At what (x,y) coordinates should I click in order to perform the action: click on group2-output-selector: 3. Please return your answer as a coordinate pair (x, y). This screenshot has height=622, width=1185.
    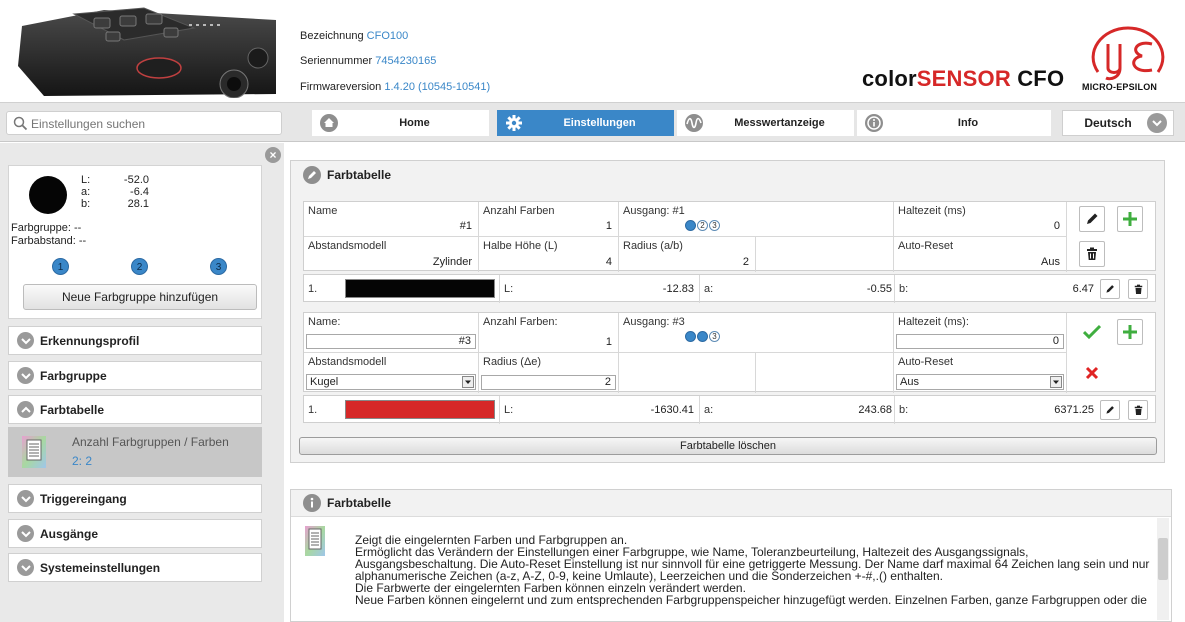
    Looking at the image, I should click on (702, 336).